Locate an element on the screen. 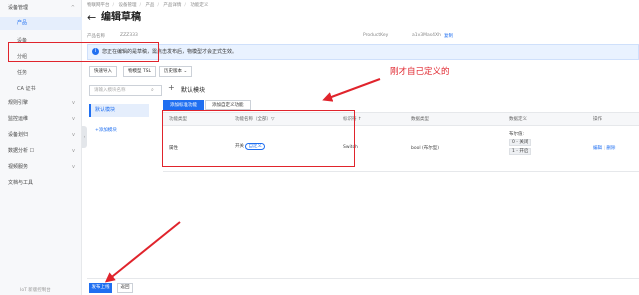 The height and width of the screenshot is (295, 639). product-name-value: ZZZ333 is located at coordinates (129, 35).